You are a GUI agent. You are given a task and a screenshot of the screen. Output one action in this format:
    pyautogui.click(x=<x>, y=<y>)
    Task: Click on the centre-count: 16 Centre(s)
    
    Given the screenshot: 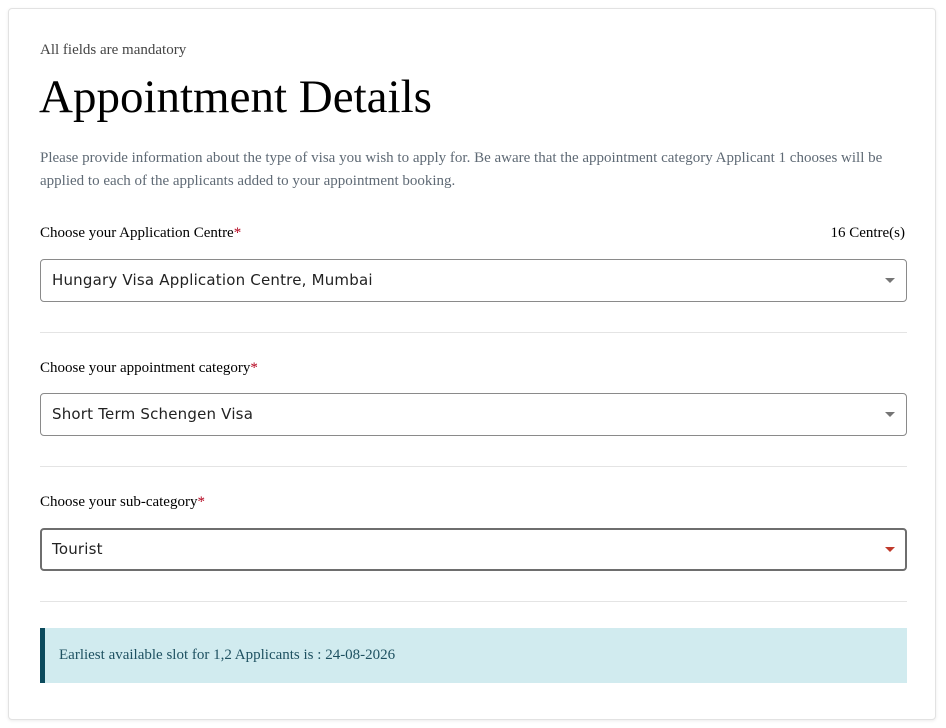 What is the action you would take?
    pyautogui.click(x=867, y=233)
    